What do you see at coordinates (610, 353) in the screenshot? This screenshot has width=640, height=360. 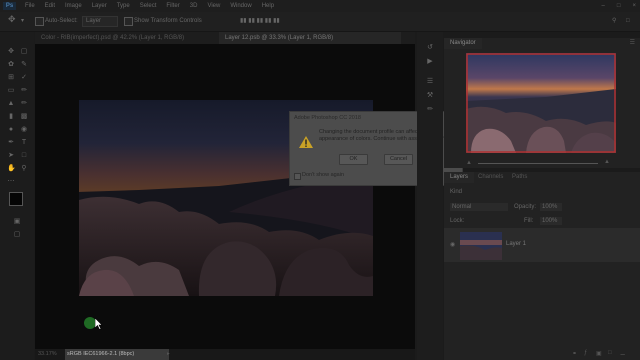 I see `new-layer-icon: □` at bounding box center [610, 353].